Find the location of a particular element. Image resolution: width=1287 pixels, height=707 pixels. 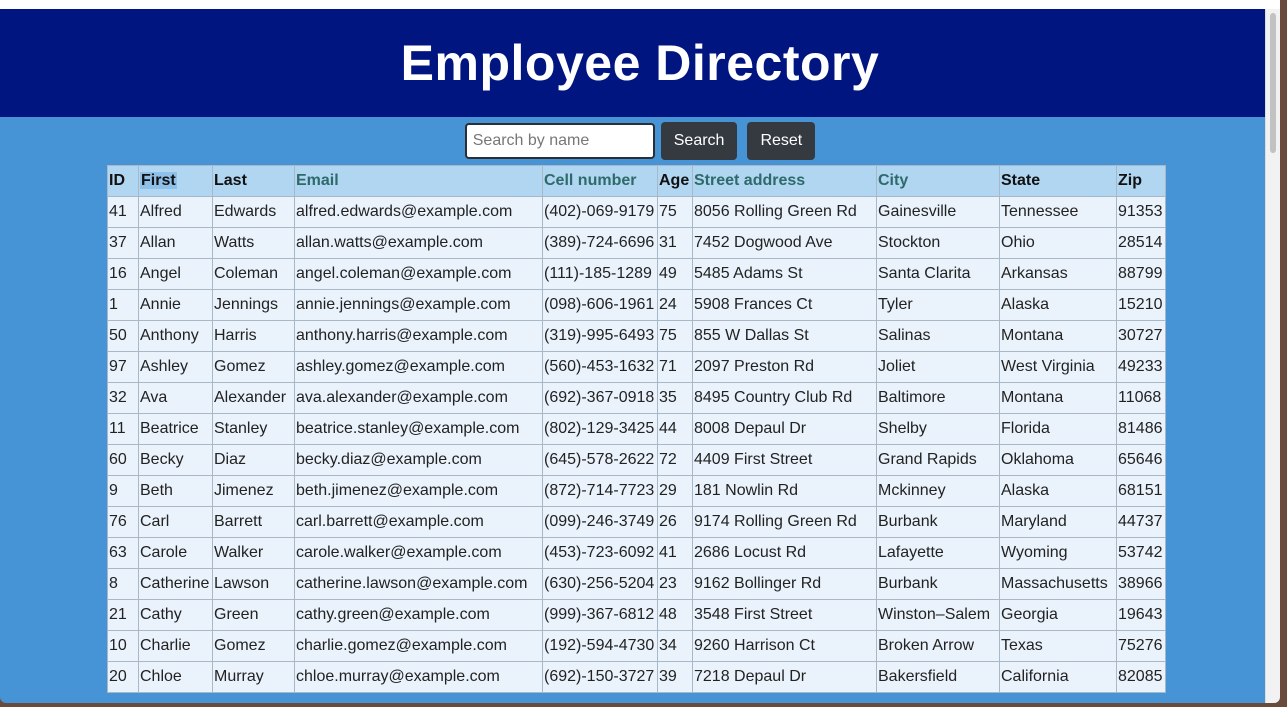

cell-email: ashley.gomez@example.com is located at coordinates (418, 367).